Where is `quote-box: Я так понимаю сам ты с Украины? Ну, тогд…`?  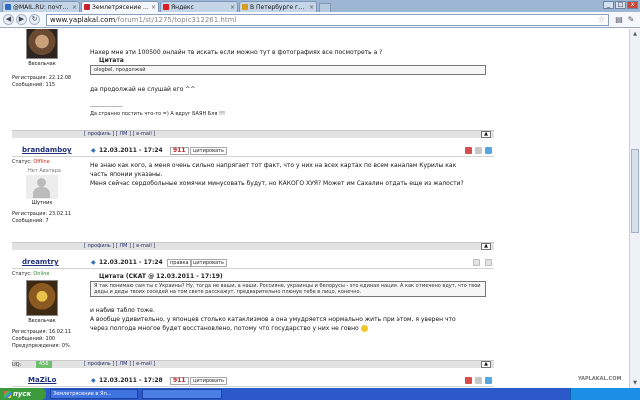 quote-box: Я так понимаю сам ты с Украины? Ну, тогд… is located at coordinates (288, 289).